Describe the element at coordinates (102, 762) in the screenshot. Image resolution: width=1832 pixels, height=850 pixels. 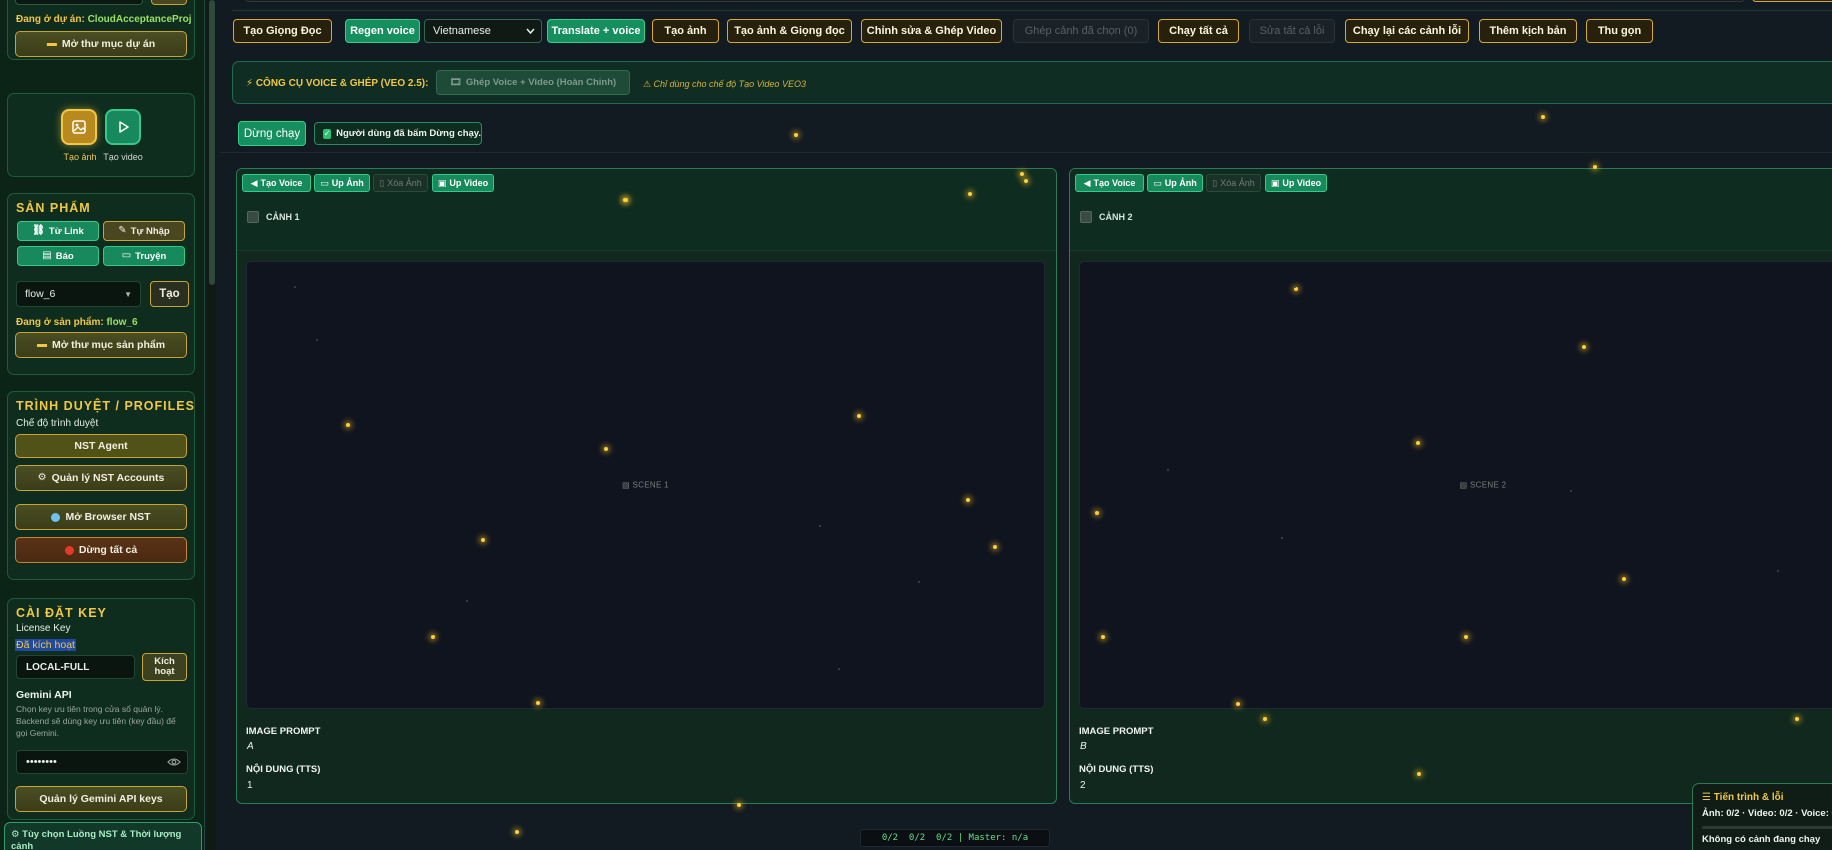
I see `gemini-key-input: ••••••••` at that location.